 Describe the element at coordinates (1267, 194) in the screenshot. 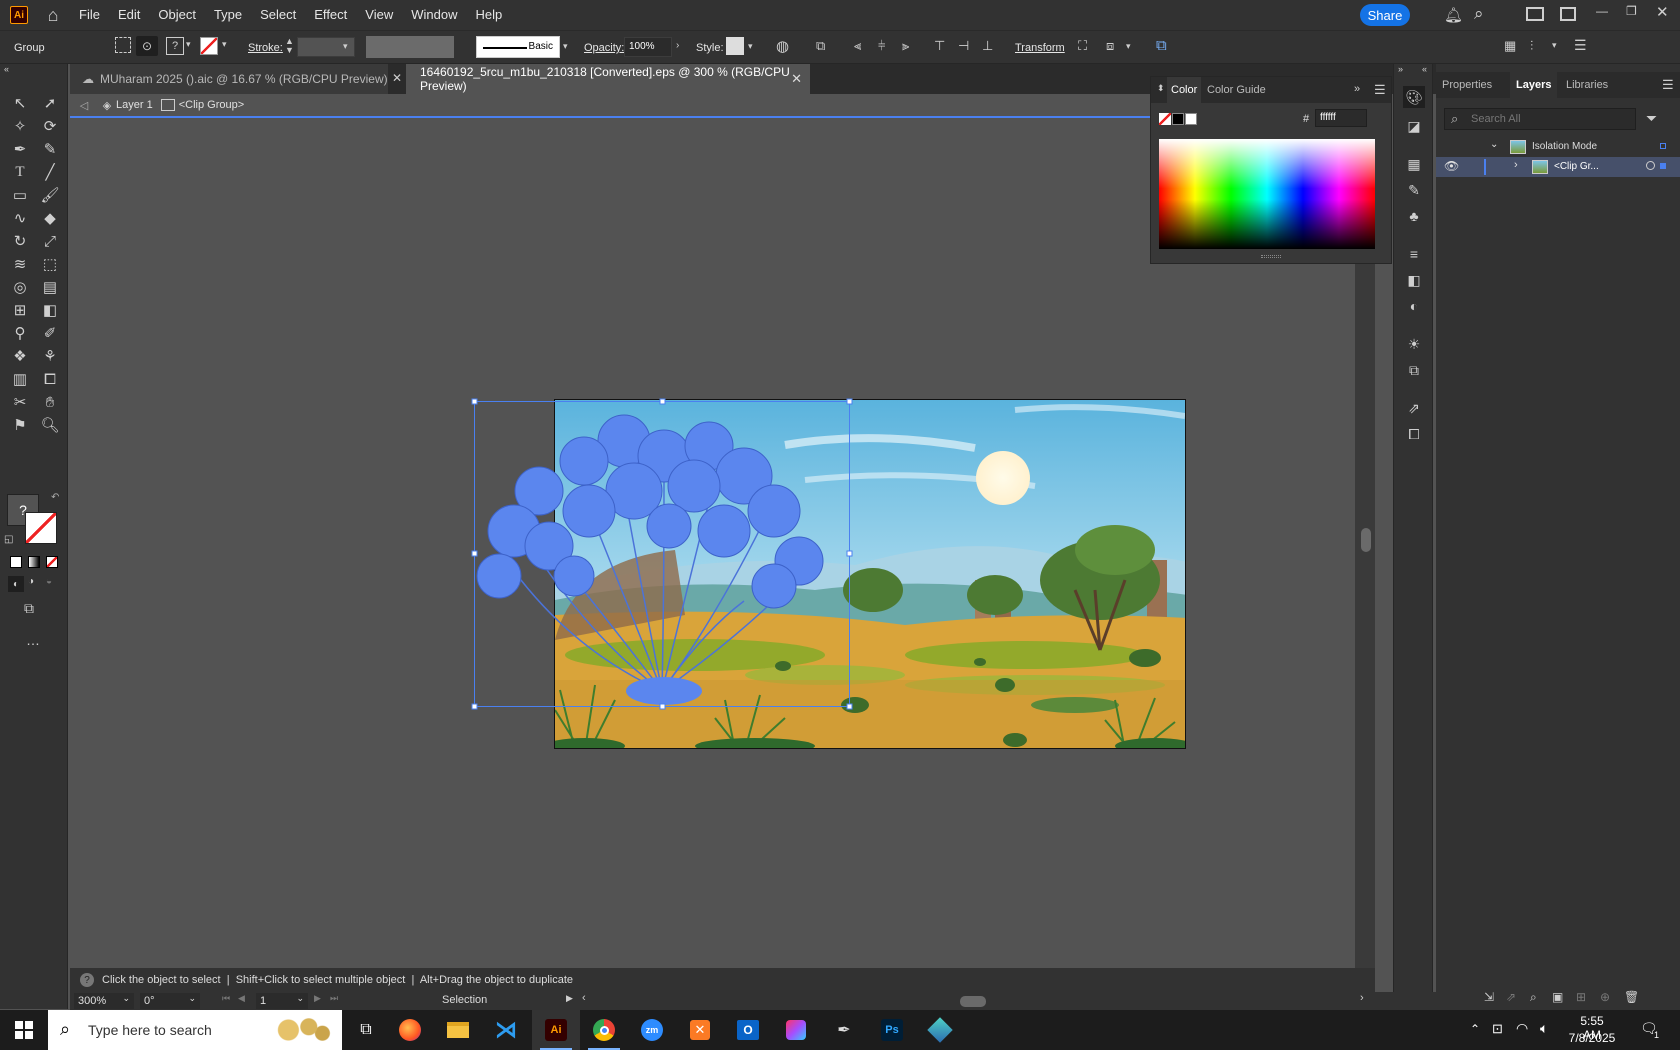

I see `color-spectrum` at that location.